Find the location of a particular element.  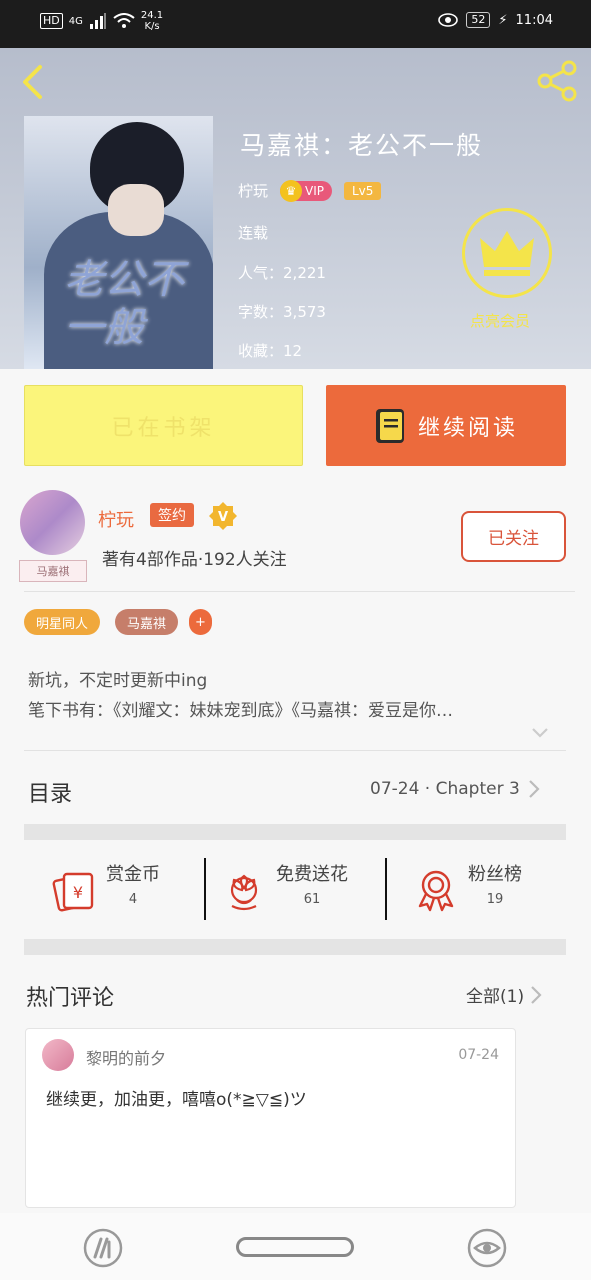

author-avatar is located at coordinates (52, 522).